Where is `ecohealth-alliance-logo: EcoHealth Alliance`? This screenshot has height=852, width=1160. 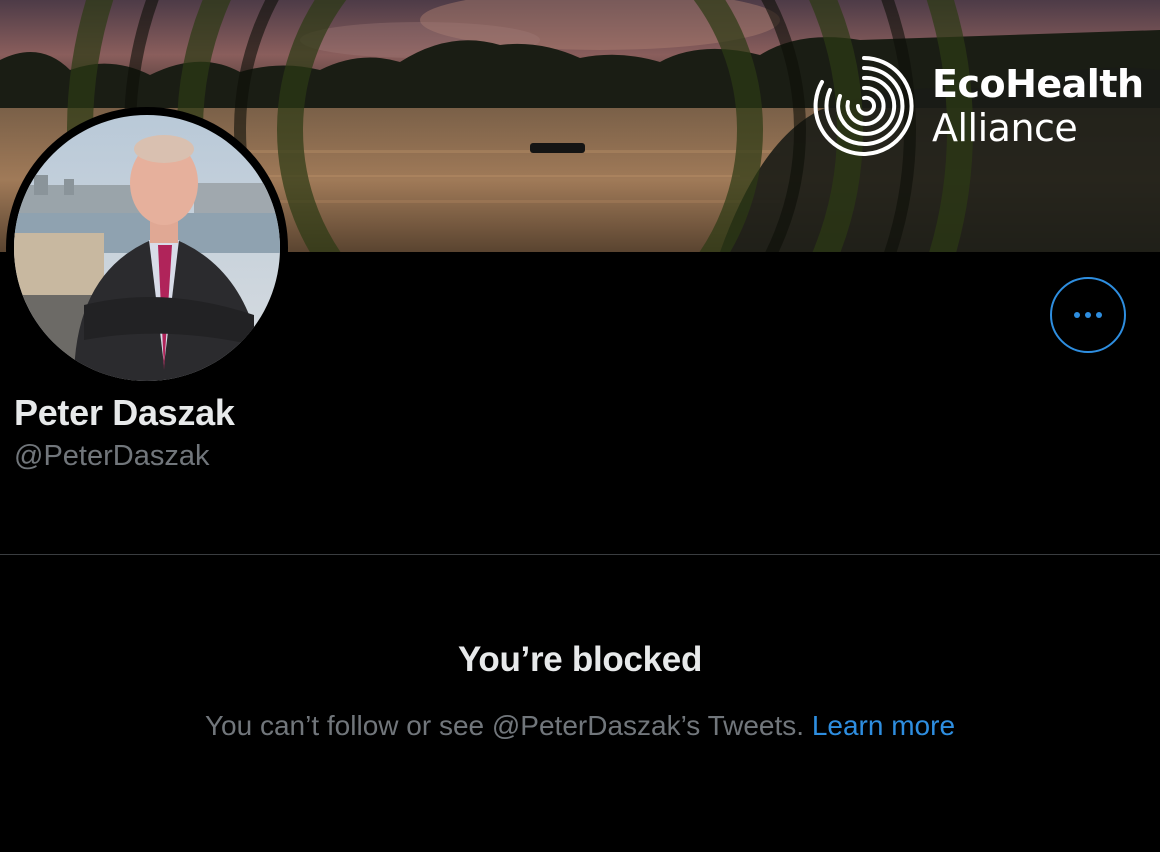
ecohealth-alliance-logo: EcoHealth Alliance is located at coordinates (982, 107).